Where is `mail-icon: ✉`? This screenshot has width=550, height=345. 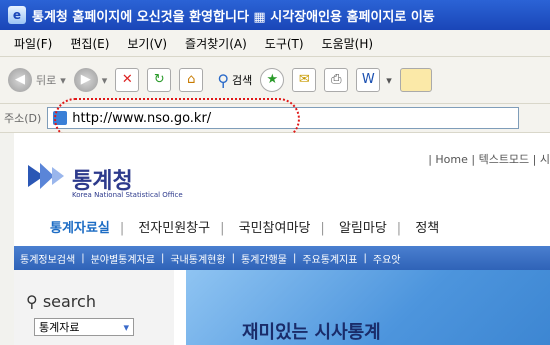
mail-icon: ✉ is located at coordinates (304, 80).